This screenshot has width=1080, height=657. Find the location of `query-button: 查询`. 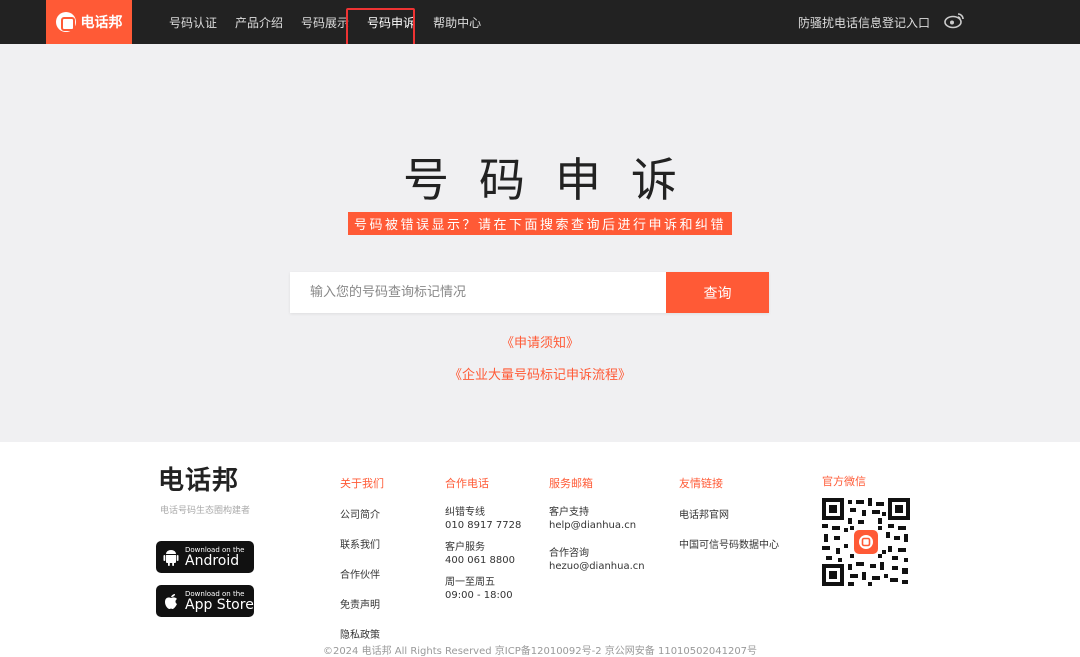

query-button: 查询 is located at coordinates (717, 292).